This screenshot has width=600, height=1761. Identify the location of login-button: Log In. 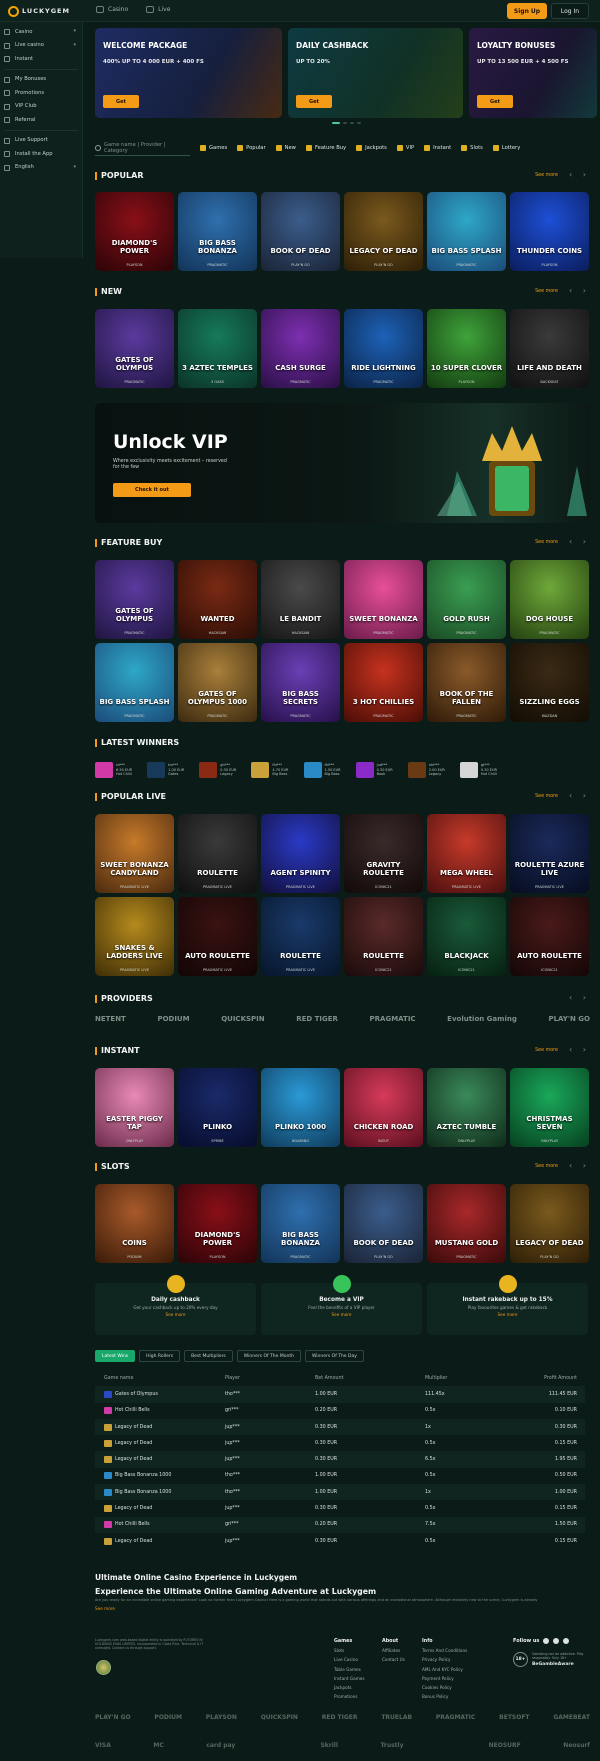
(570, 11).